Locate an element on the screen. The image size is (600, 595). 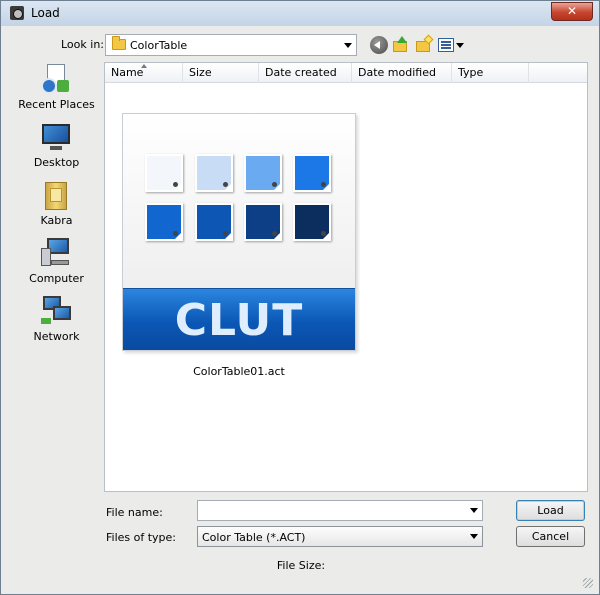
place-kabra: Kabra is located at coordinates (56, 205).